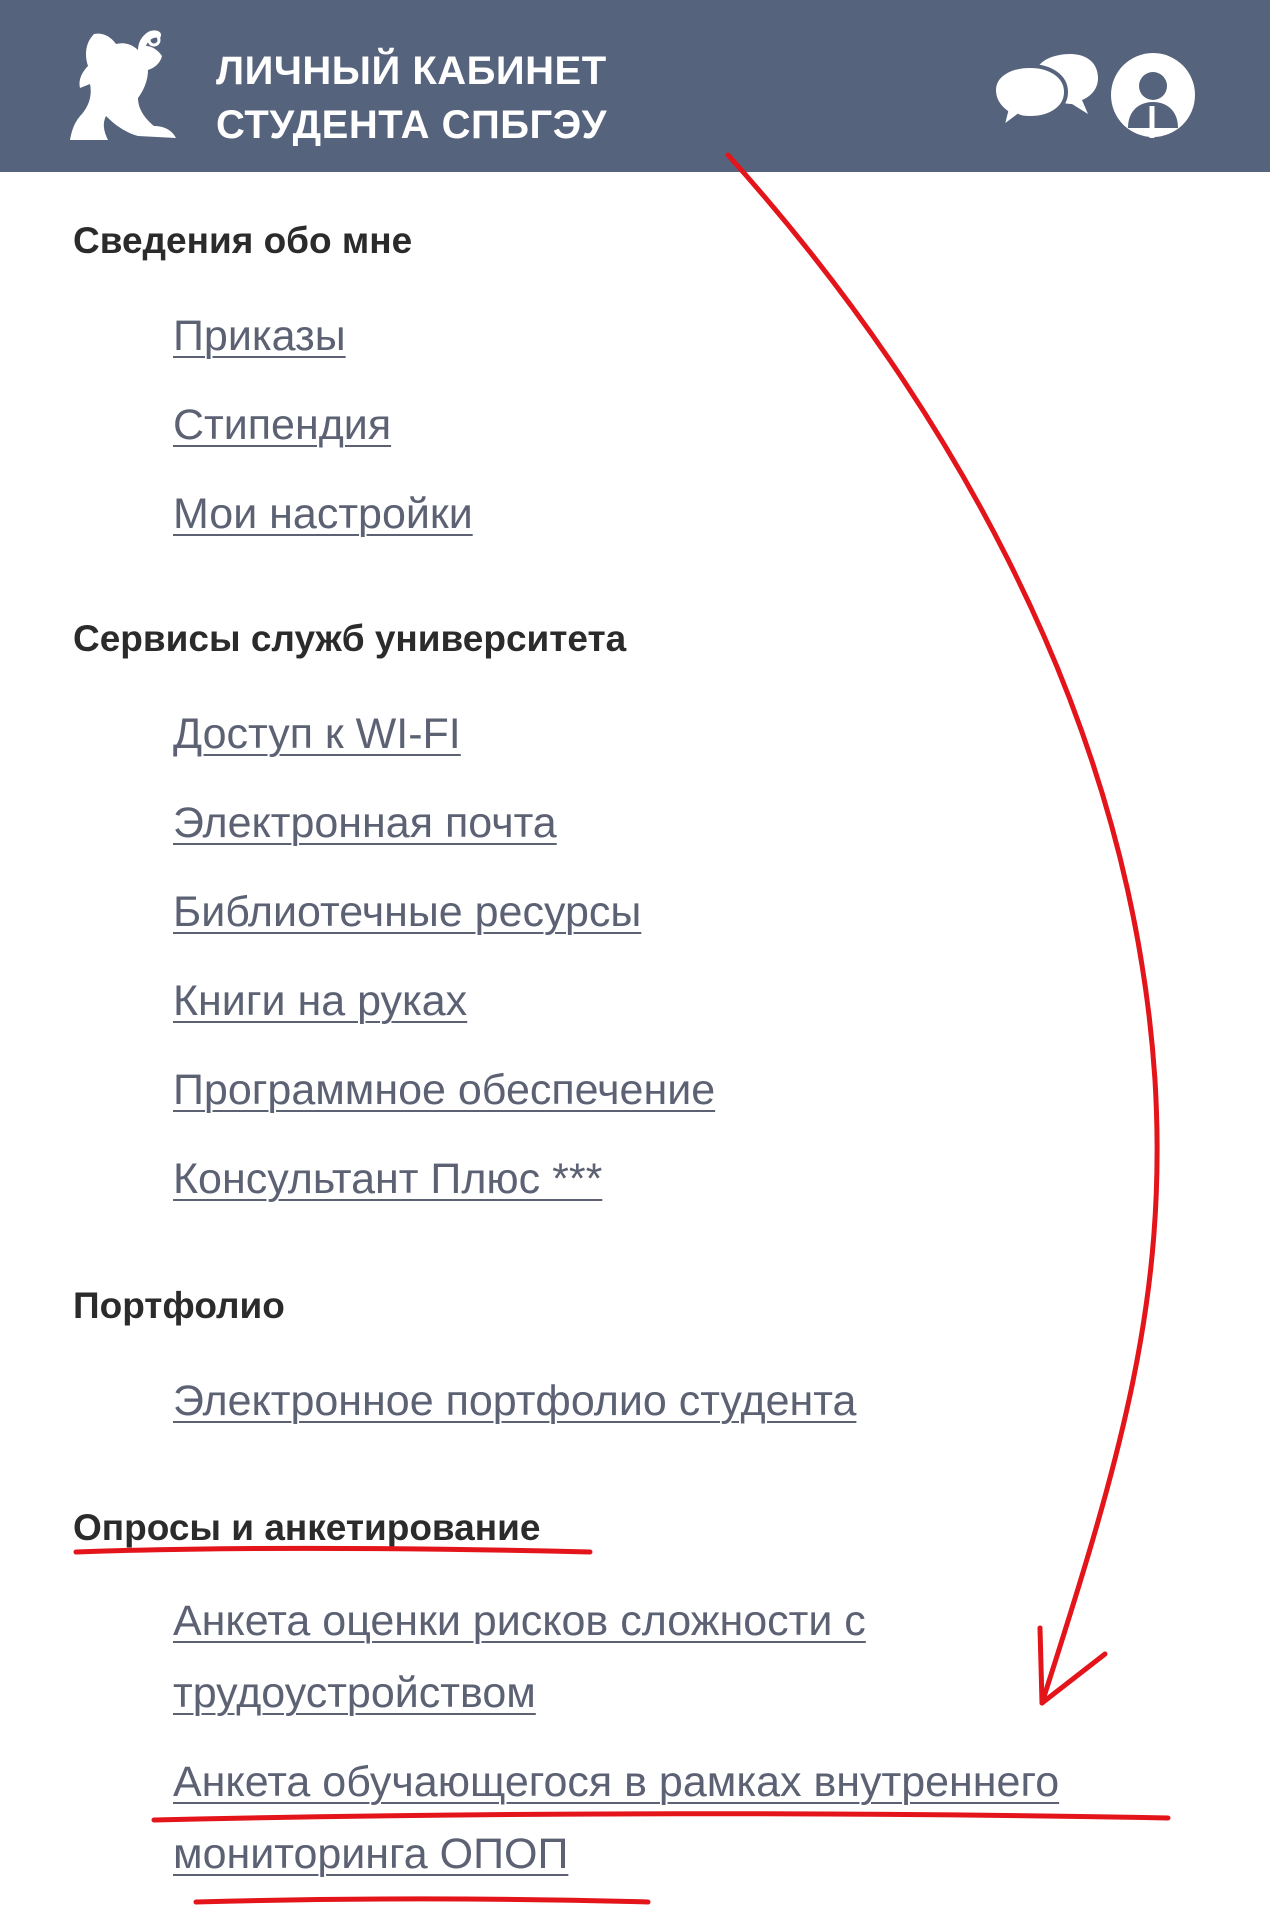 This screenshot has width=1270, height=1920. What do you see at coordinates (514, 1401) in the screenshot?
I see `link-student-portfolio: Электронное портфолио студента` at bounding box center [514, 1401].